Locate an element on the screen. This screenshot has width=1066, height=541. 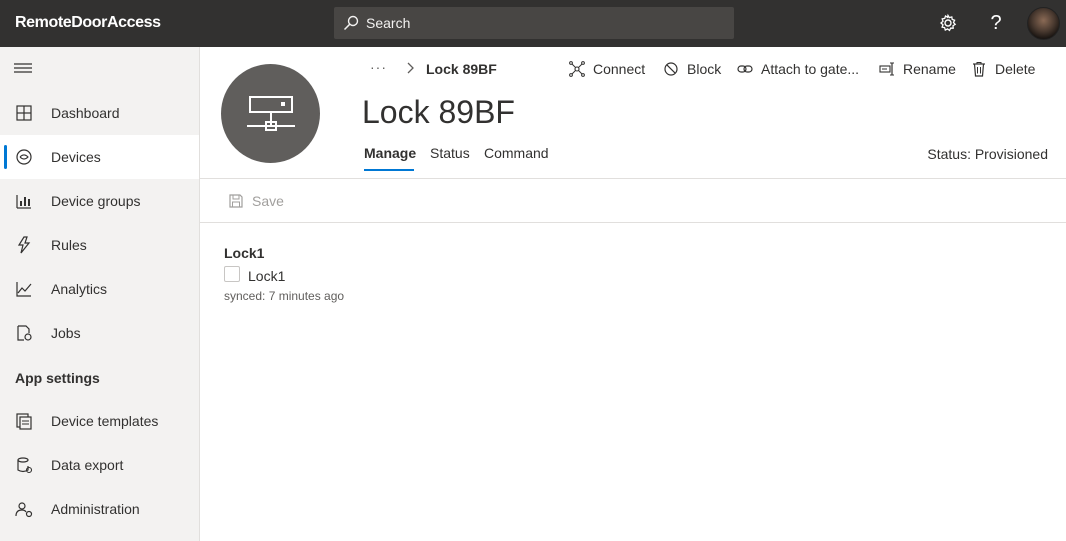
attach-icon is located at coordinates (745, 69).